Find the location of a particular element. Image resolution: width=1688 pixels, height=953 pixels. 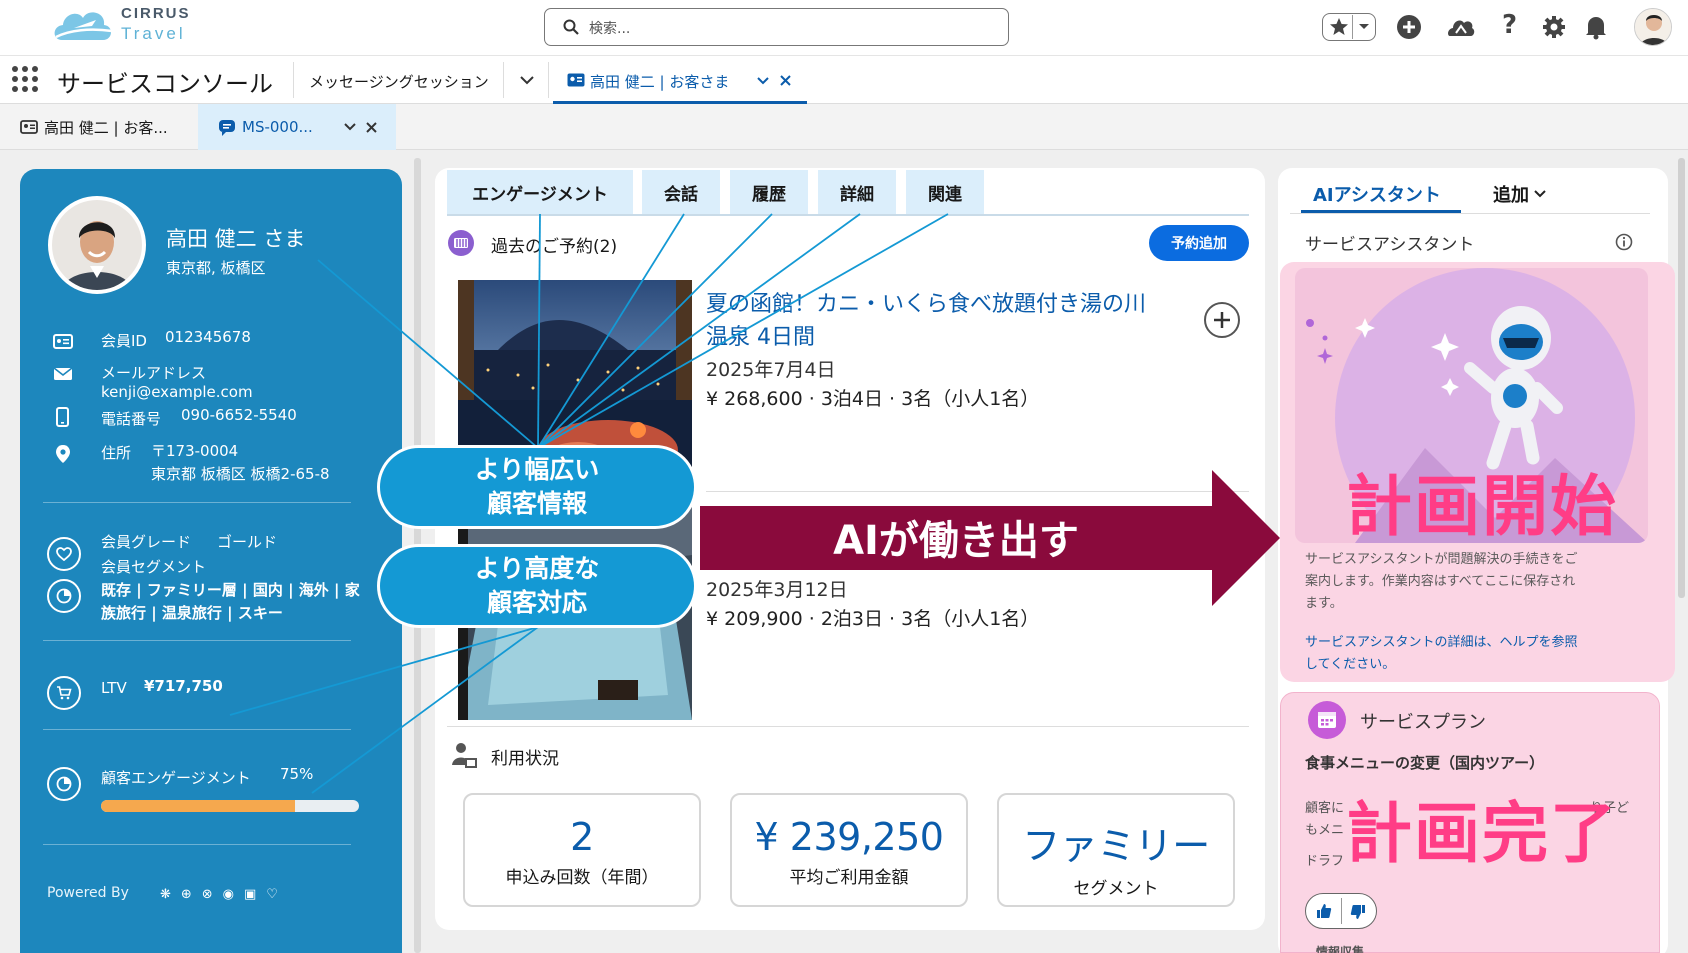

search-icon is located at coordinates (571, 27).